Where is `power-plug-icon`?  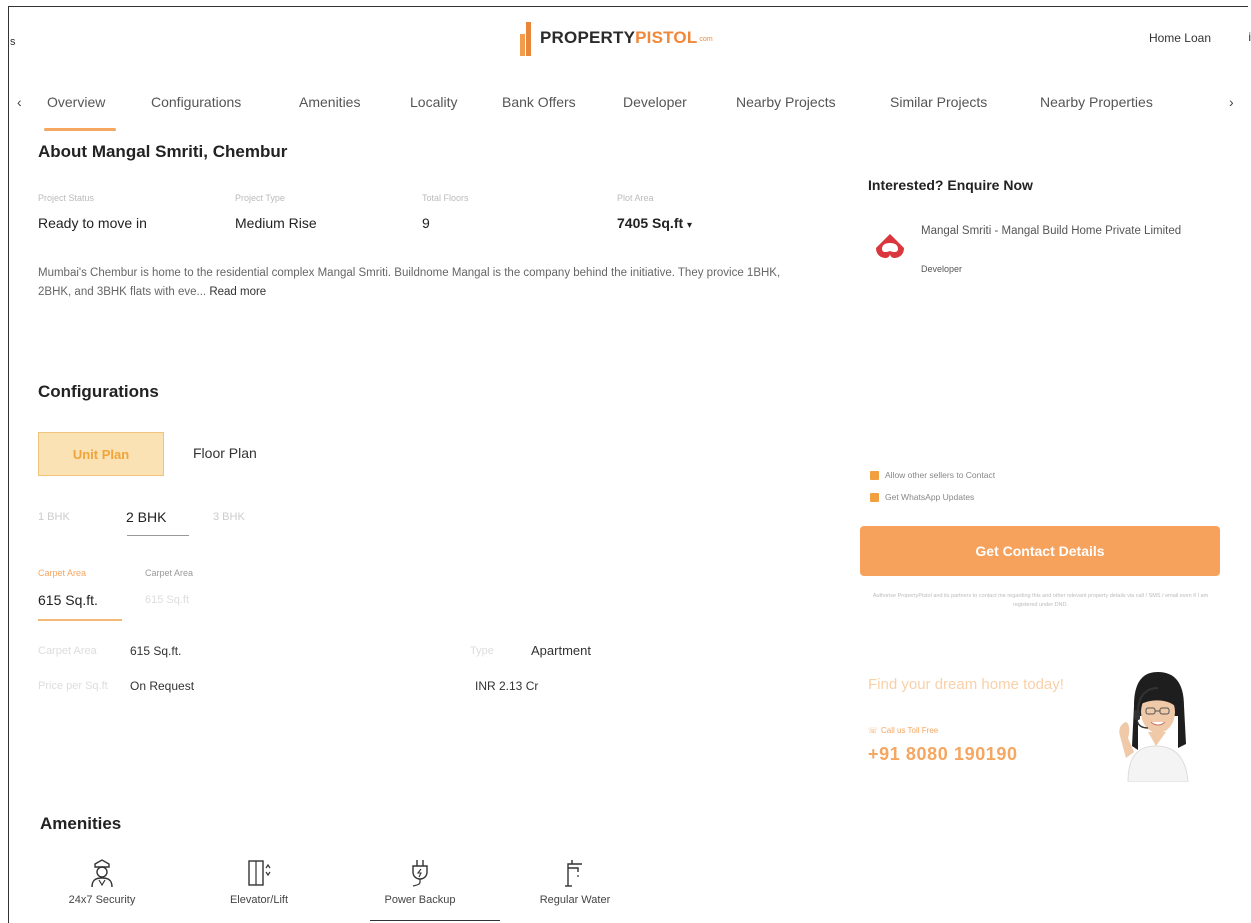 power-plug-icon is located at coordinates (420, 873).